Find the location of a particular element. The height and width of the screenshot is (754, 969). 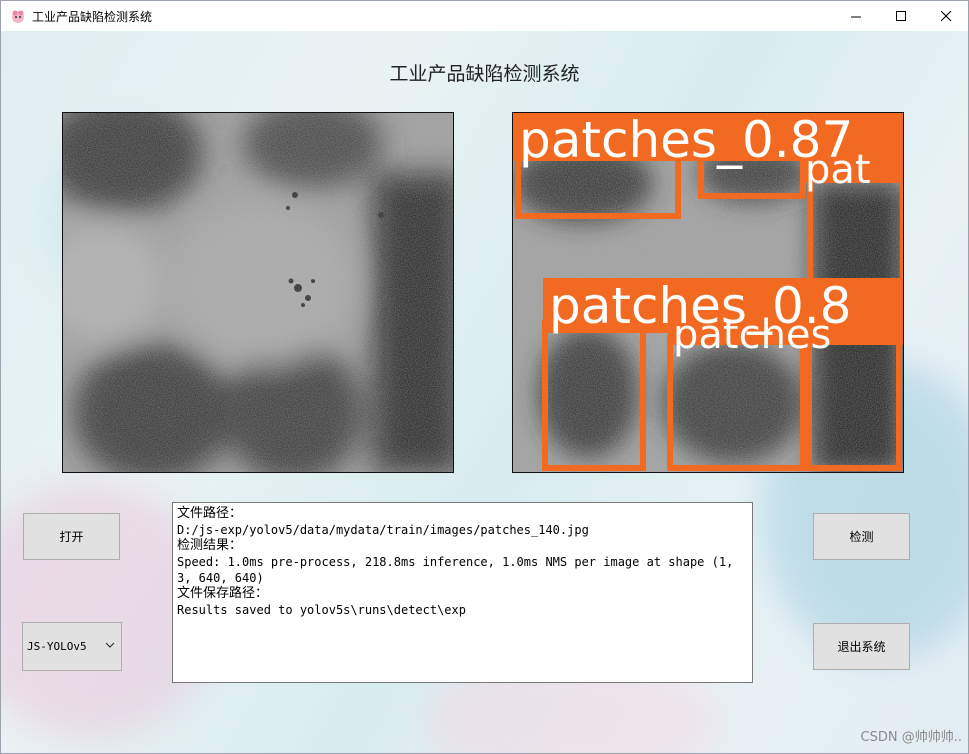

model-select-value: JS-YOLOv5 is located at coordinates (57, 646).